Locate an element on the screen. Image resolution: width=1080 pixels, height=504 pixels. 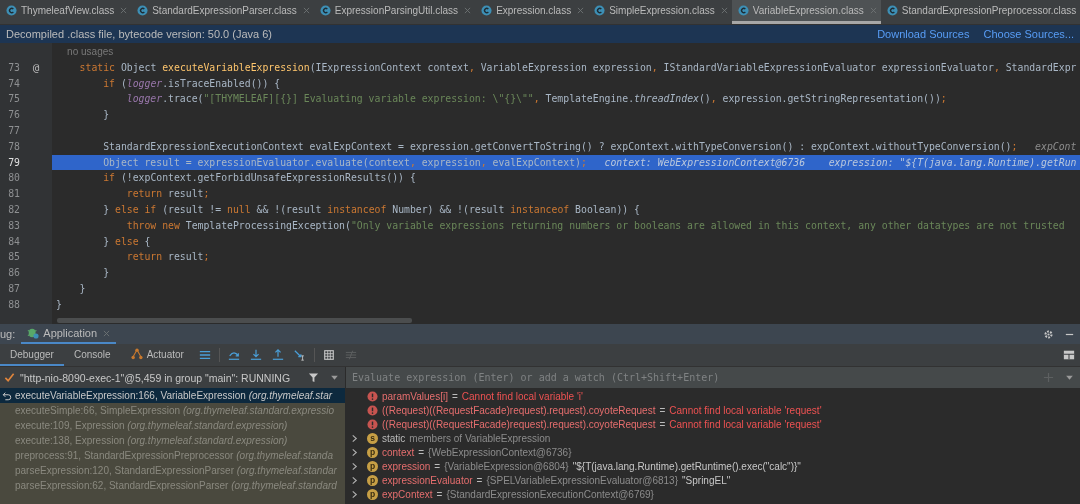
variable-row: paramValues[i] = Cannot find local variable 'i' is located at coordinates (713, 396).